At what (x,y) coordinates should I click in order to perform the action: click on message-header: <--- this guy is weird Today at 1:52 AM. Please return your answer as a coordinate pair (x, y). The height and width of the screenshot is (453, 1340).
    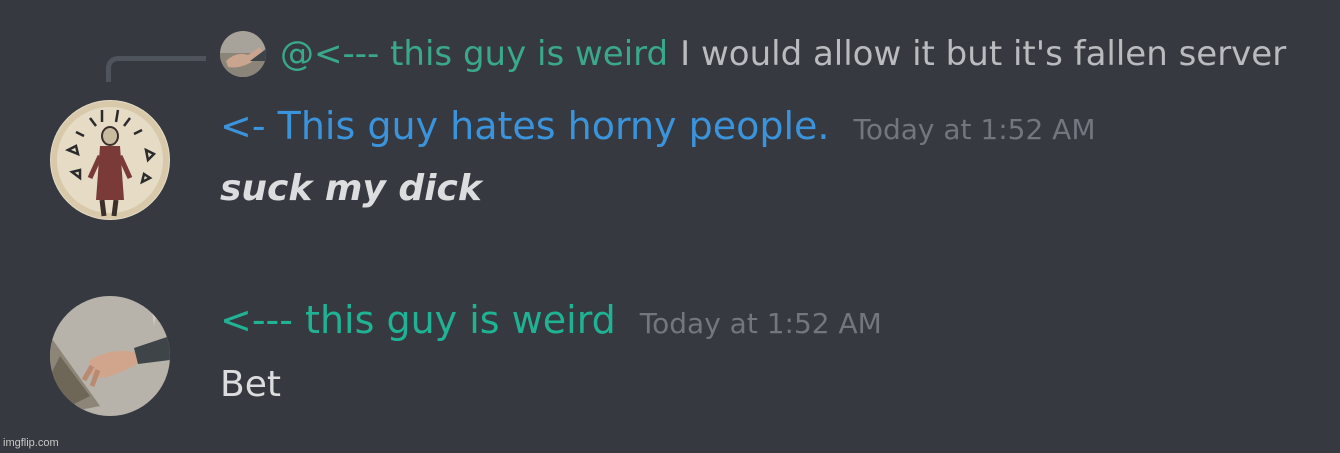
    Looking at the image, I should click on (551, 320).